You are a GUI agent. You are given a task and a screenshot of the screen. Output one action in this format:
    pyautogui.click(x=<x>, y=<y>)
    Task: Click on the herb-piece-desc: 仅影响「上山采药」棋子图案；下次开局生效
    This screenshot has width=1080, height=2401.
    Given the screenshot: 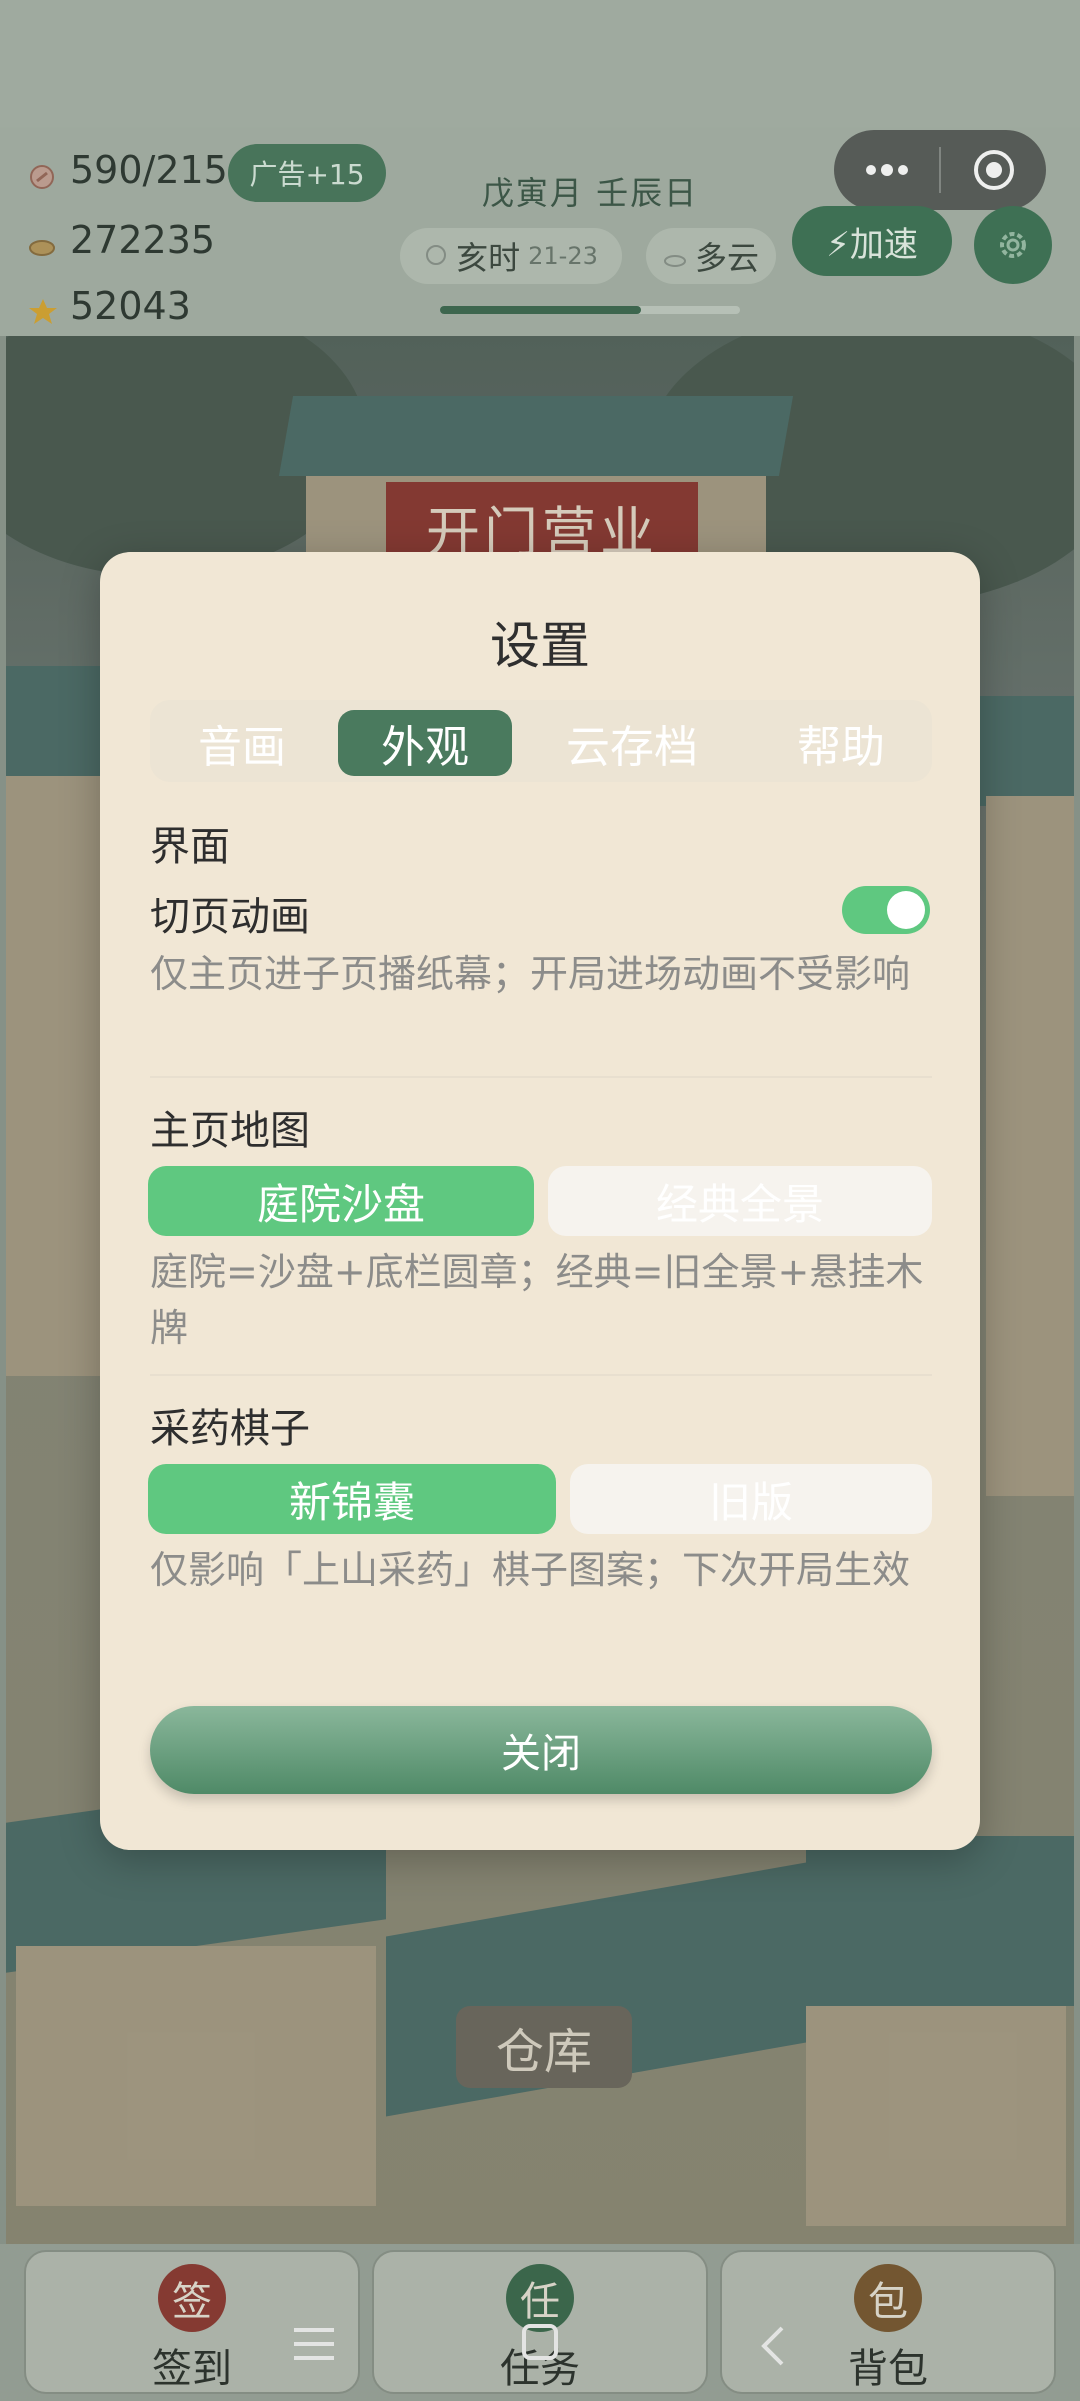 What is the action you would take?
    pyautogui.click(x=530, y=1570)
    